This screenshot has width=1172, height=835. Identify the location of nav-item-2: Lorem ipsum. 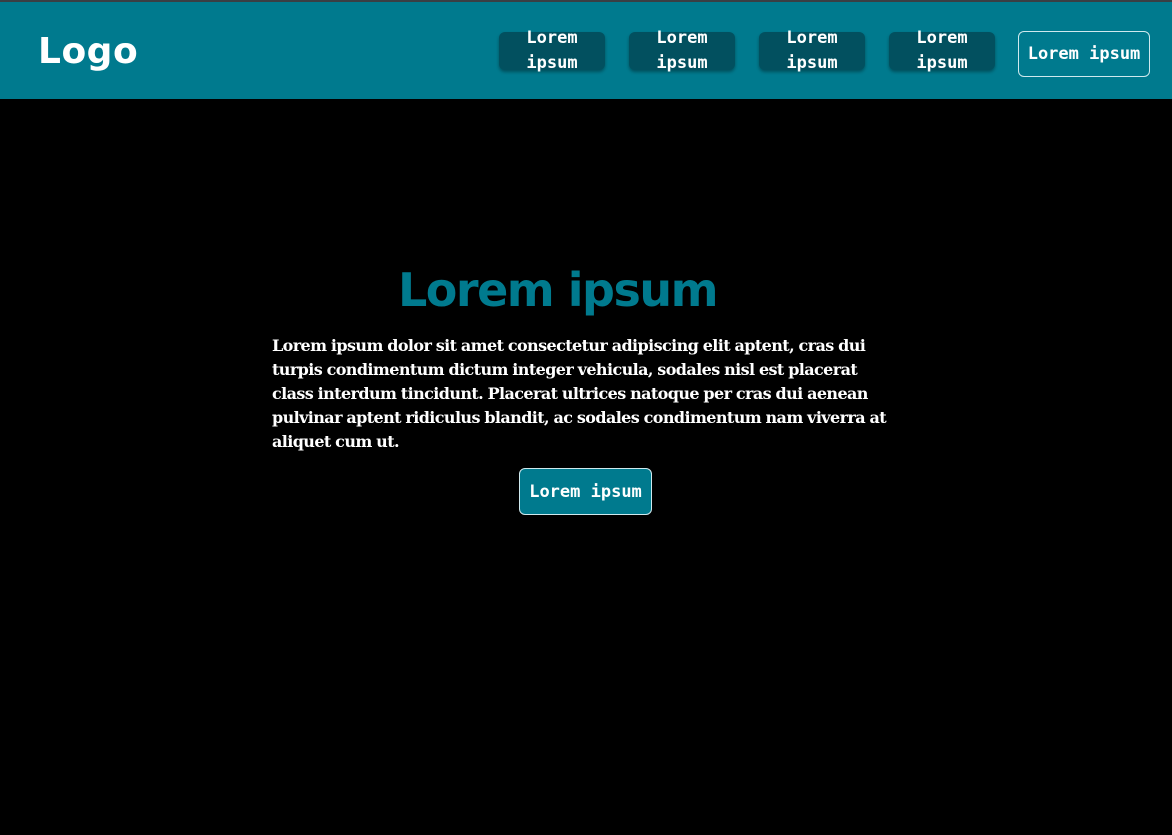
(682, 50).